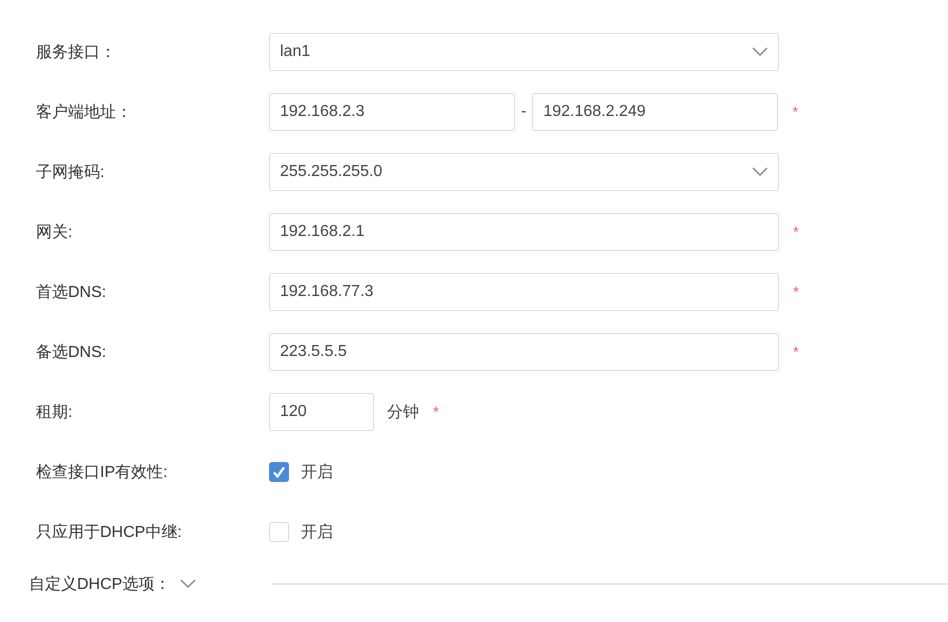 Image resolution: width=948 pixels, height=622 pixels. I want to click on input-field: 192.168.2.1, so click(524, 232).